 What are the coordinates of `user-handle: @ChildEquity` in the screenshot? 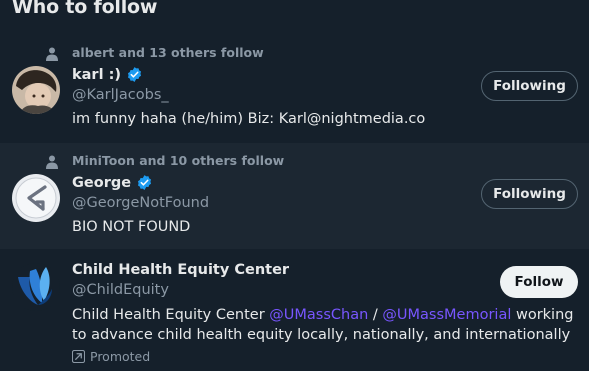 It's located at (120, 290).